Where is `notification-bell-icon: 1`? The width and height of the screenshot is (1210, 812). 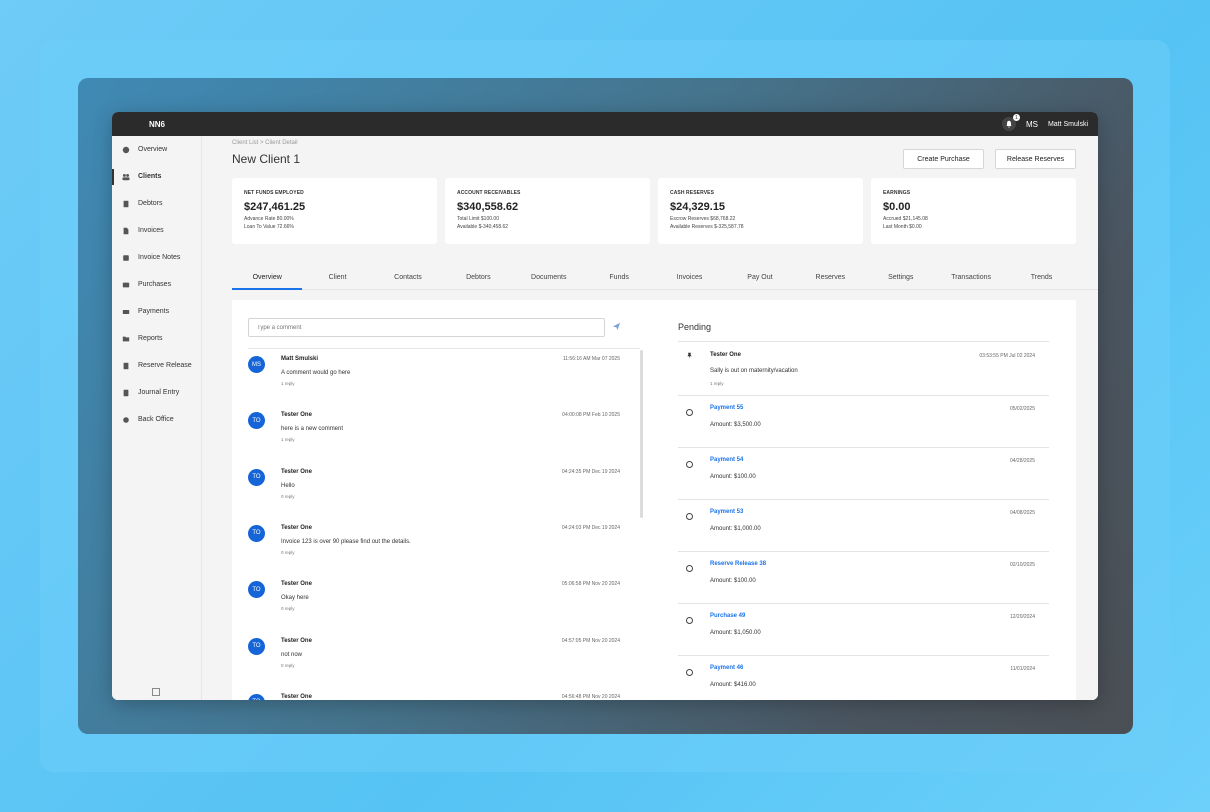 notification-bell-icon: 1 is located at coordinates (1010, 122).